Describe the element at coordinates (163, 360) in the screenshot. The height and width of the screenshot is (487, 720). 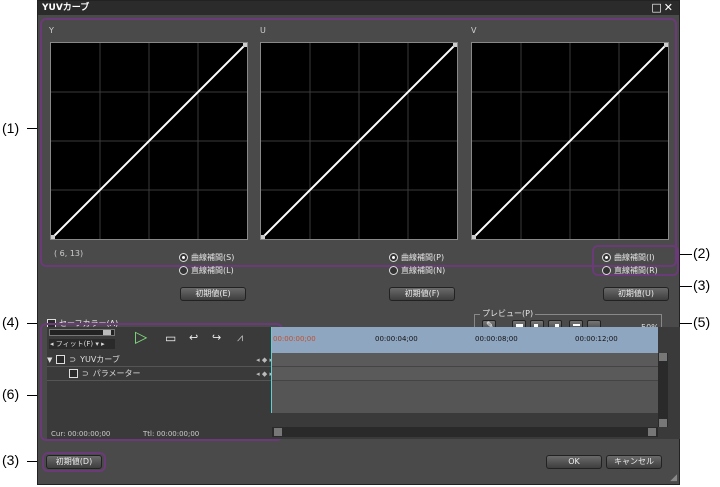
I see `track-row-yuv: ▼ ⊃ YUVカーブ ◂ ◆ ▸` at that location.